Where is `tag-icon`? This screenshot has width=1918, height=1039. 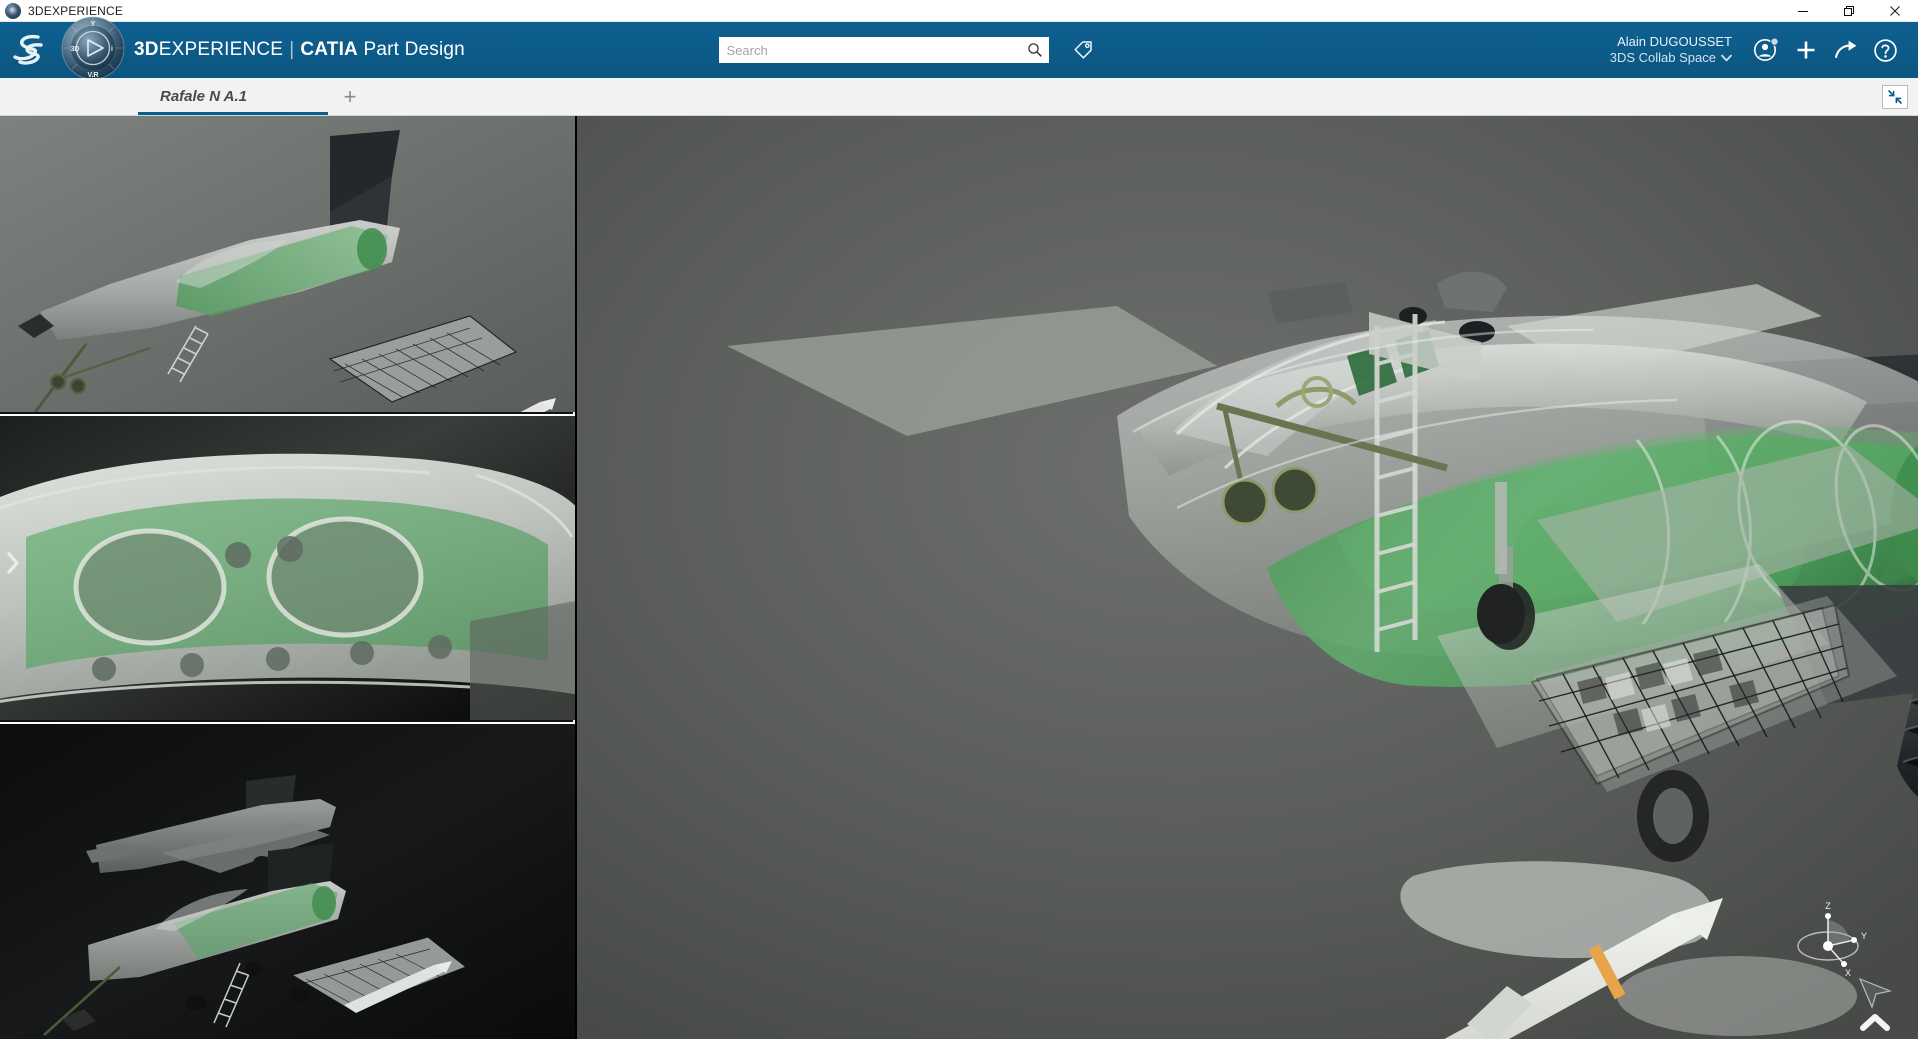 tag-icon is located at coordinates (1083, 50).